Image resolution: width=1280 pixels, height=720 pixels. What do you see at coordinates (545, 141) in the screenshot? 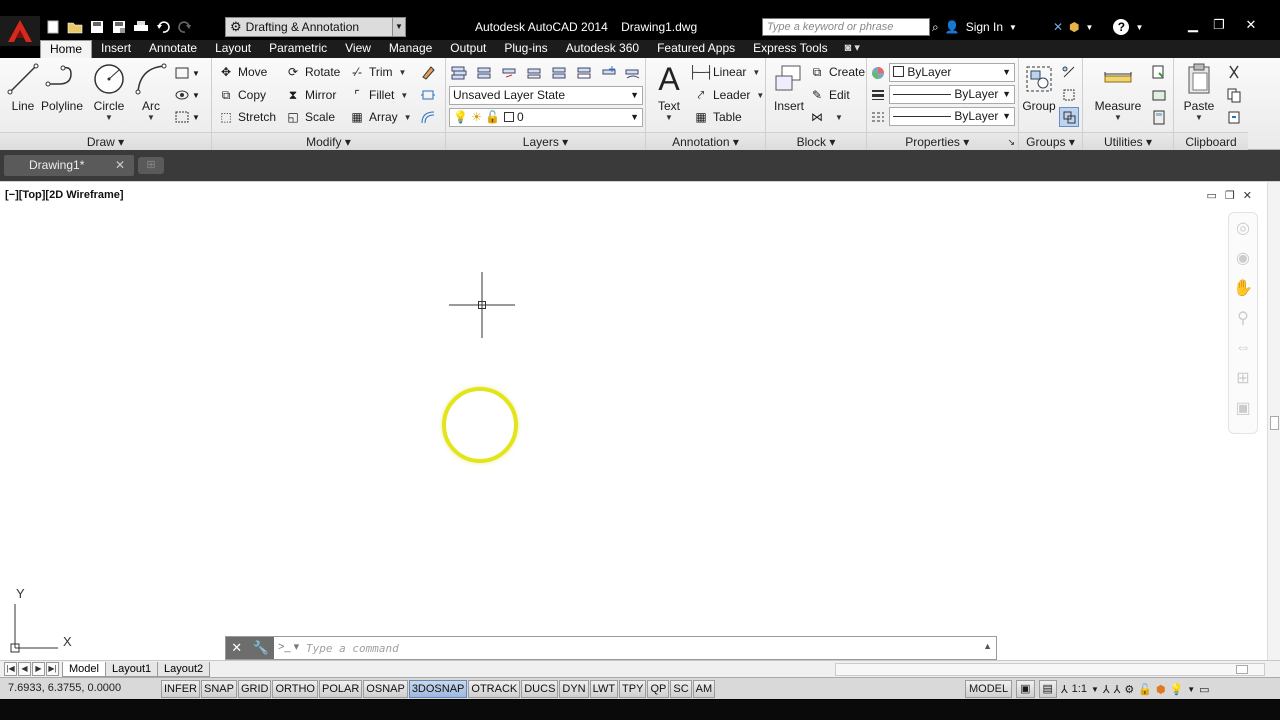
I see `layers-panel-title: Layers ▾` at bounding box center [545, 141].